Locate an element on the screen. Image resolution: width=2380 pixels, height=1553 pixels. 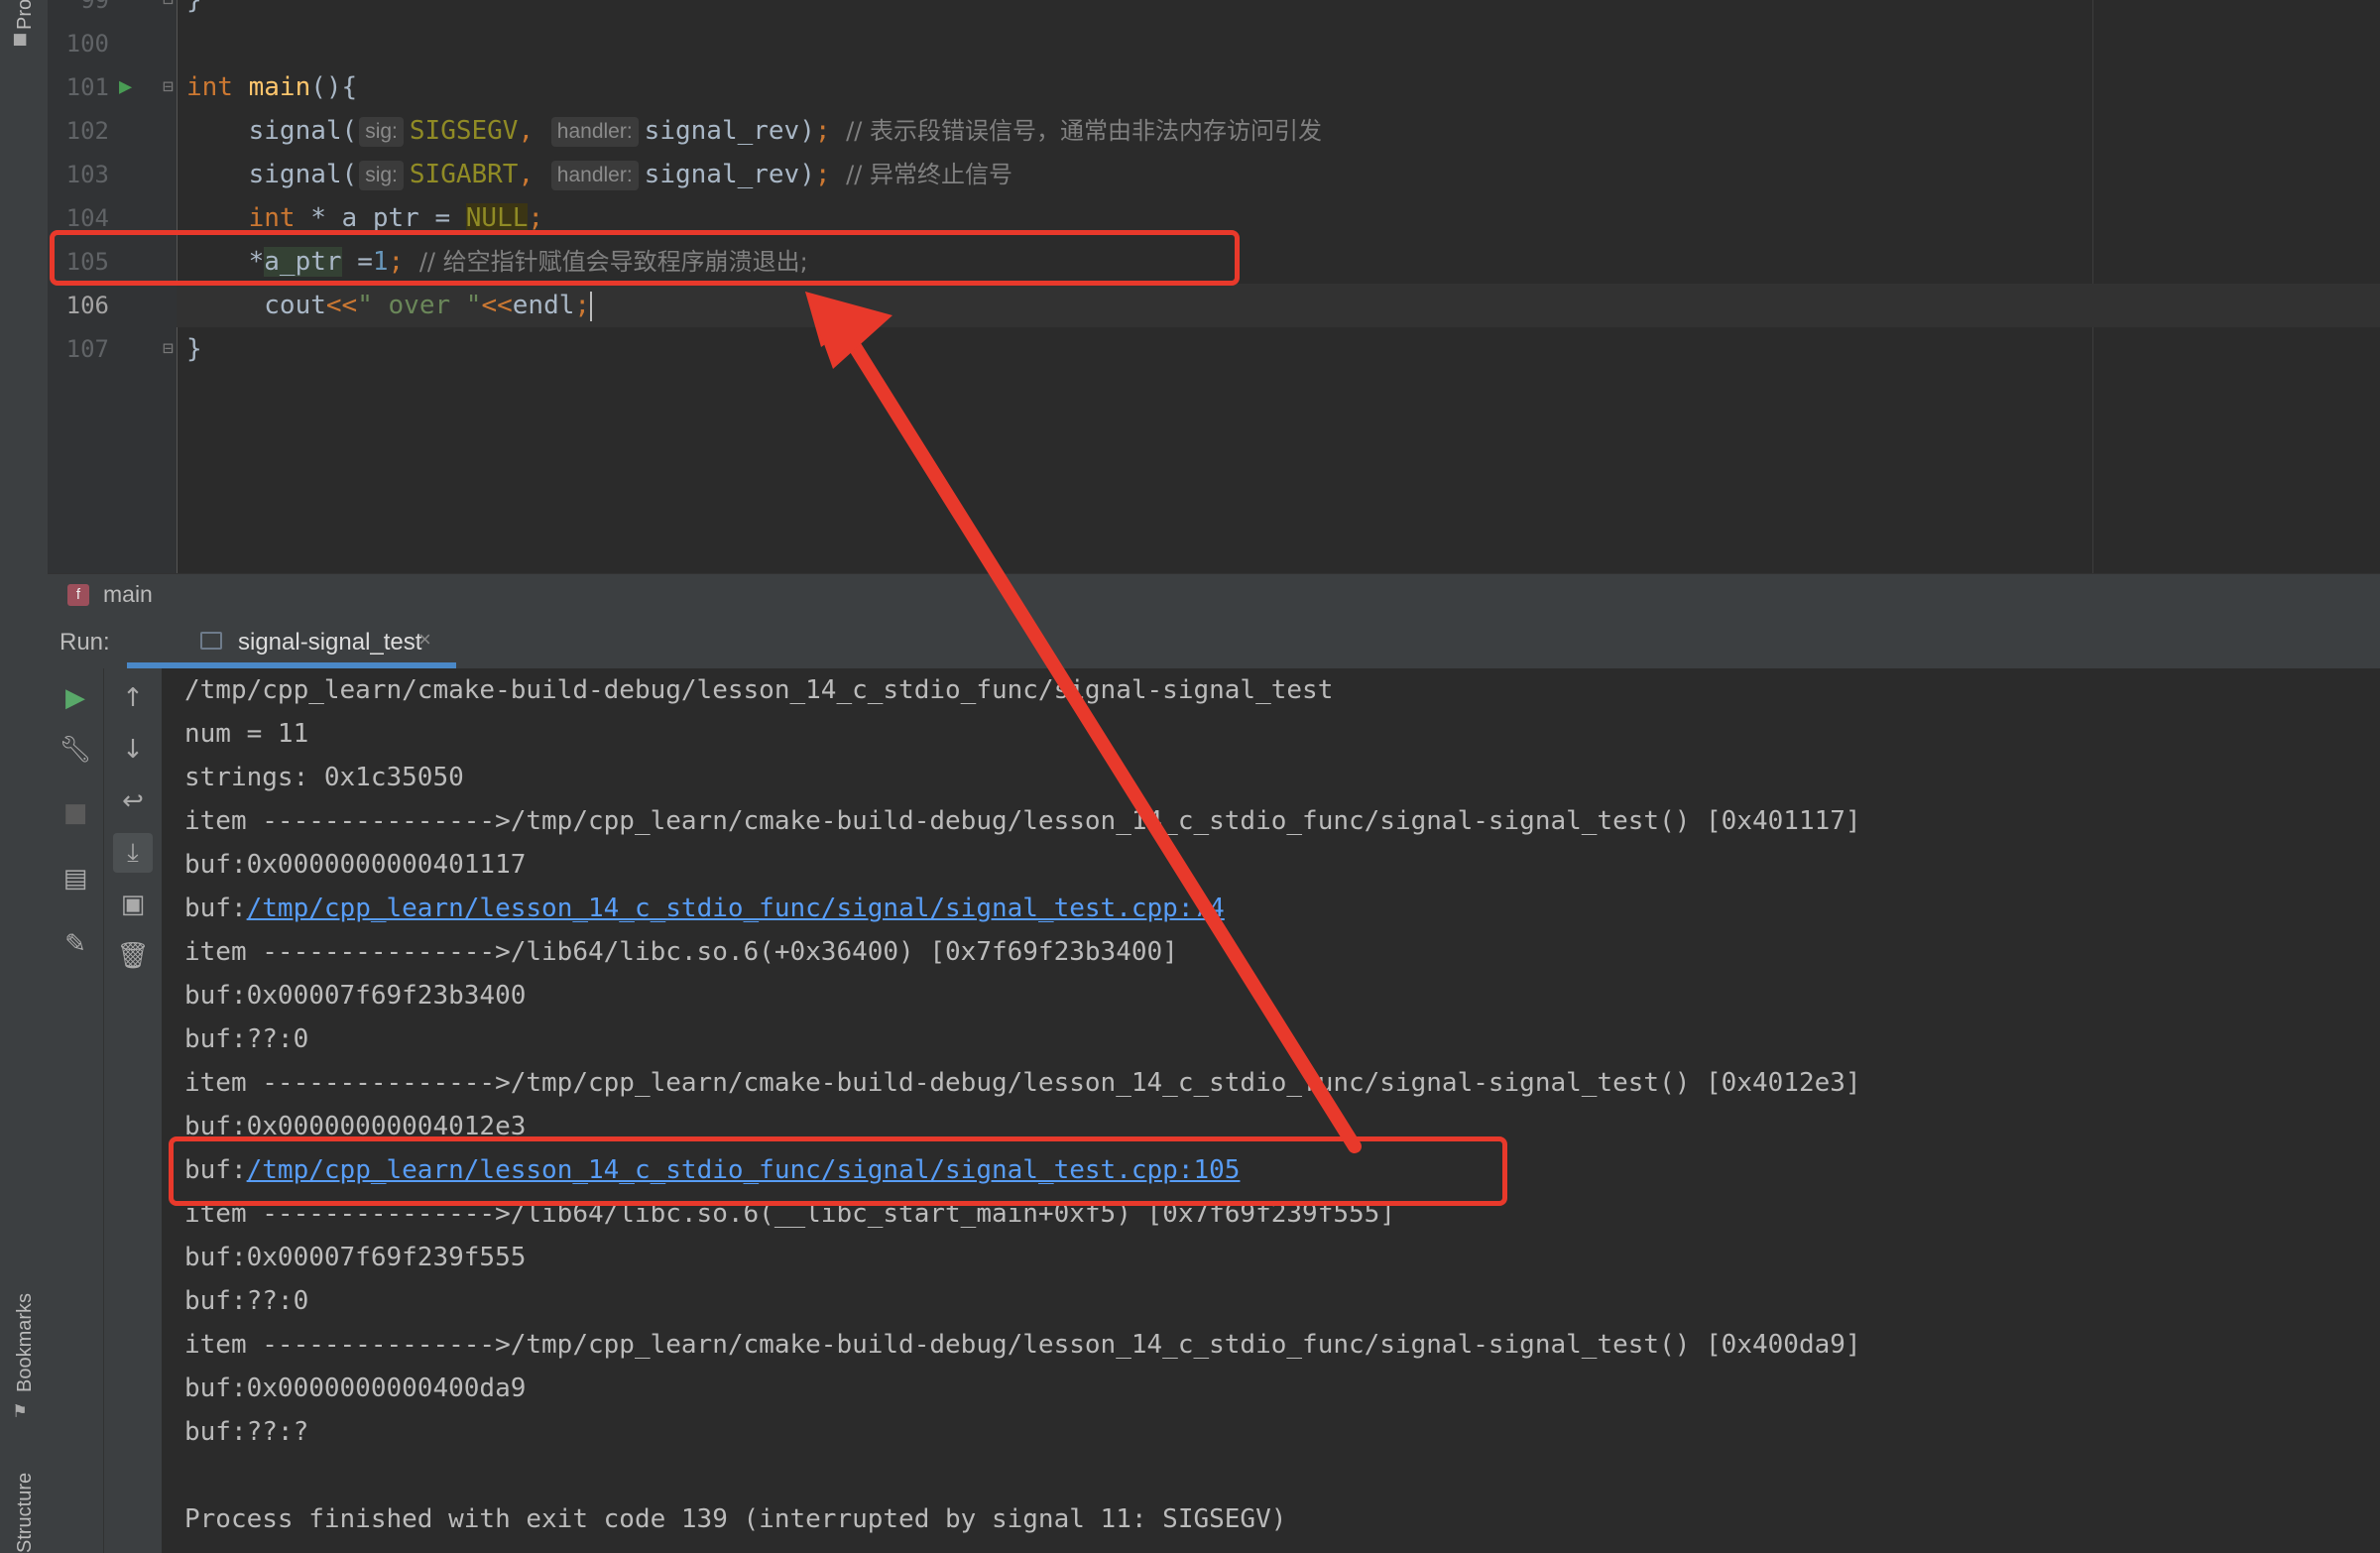
soft-wrap-icon: ↩ is located at coordinates (133, 801).